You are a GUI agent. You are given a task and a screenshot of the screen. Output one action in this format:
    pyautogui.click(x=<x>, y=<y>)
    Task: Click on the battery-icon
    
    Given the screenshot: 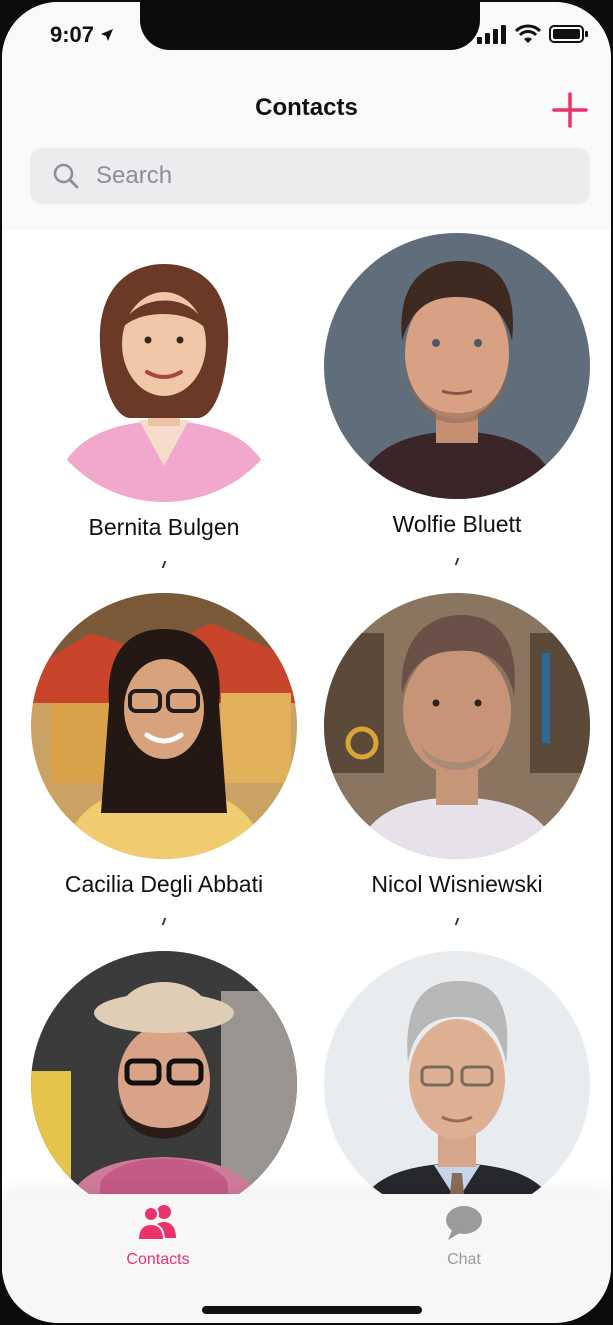 What is the action you would take?
    pyautogui.click(x=568, y=34)
    